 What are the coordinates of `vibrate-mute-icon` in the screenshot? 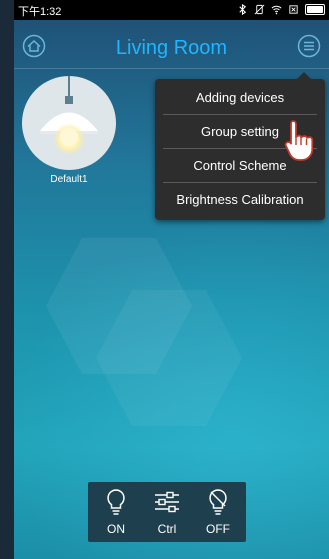 It's located at (259, 9).